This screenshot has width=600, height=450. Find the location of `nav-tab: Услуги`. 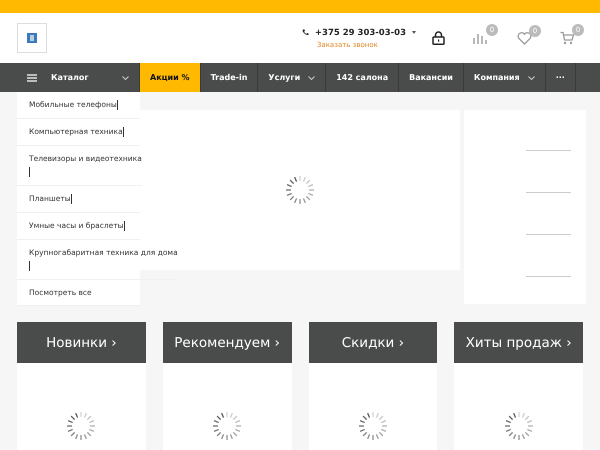

nav-tab: Услуги is located at coordinates (292, 77).